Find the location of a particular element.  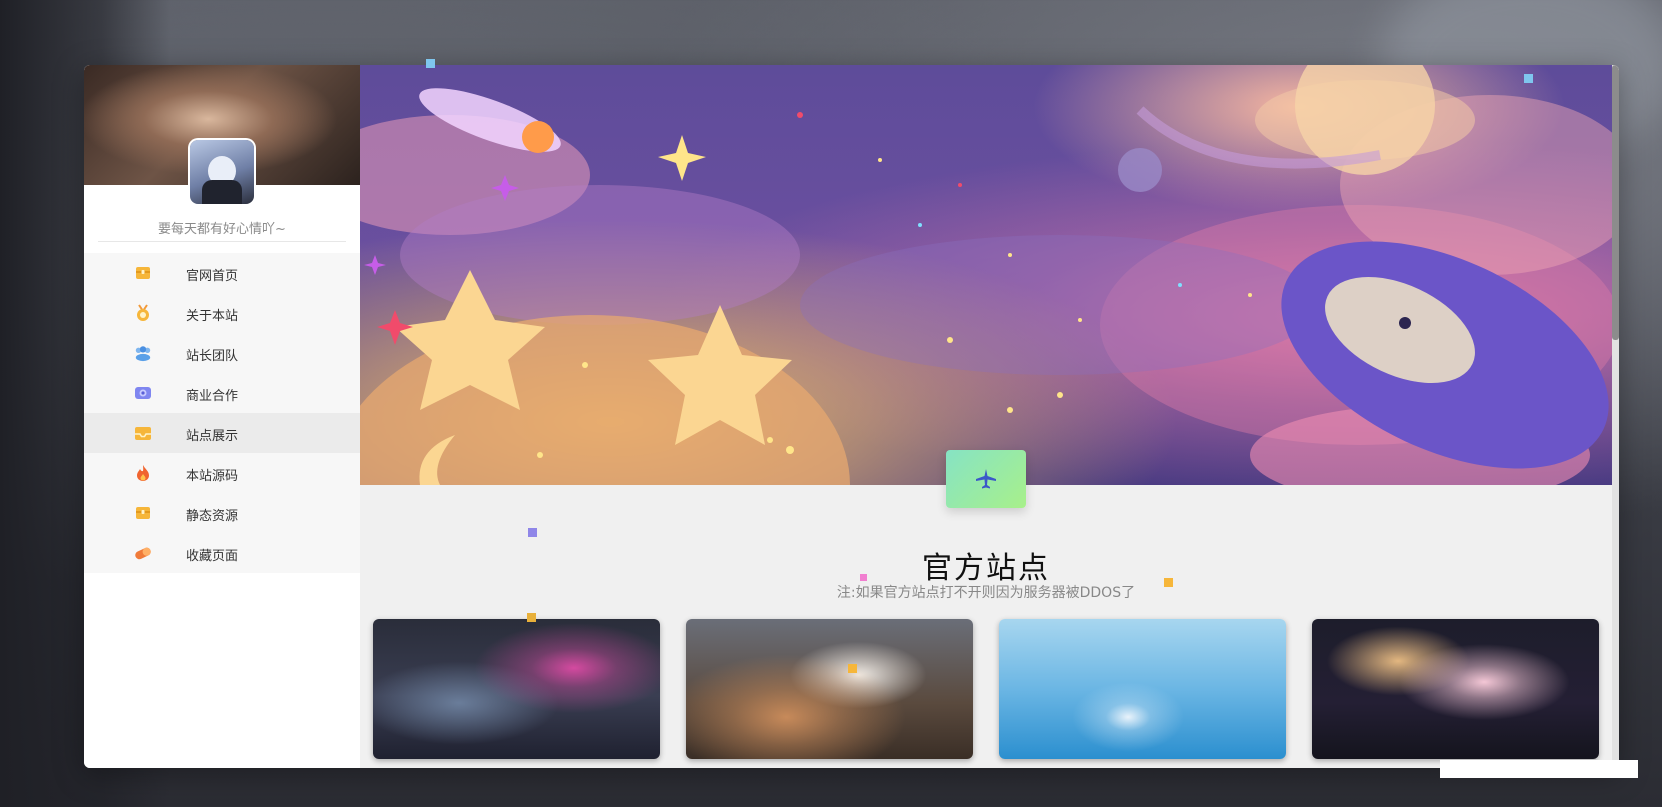

sidebar-item-label: 站点展示 is located at coordinates (212, 436).